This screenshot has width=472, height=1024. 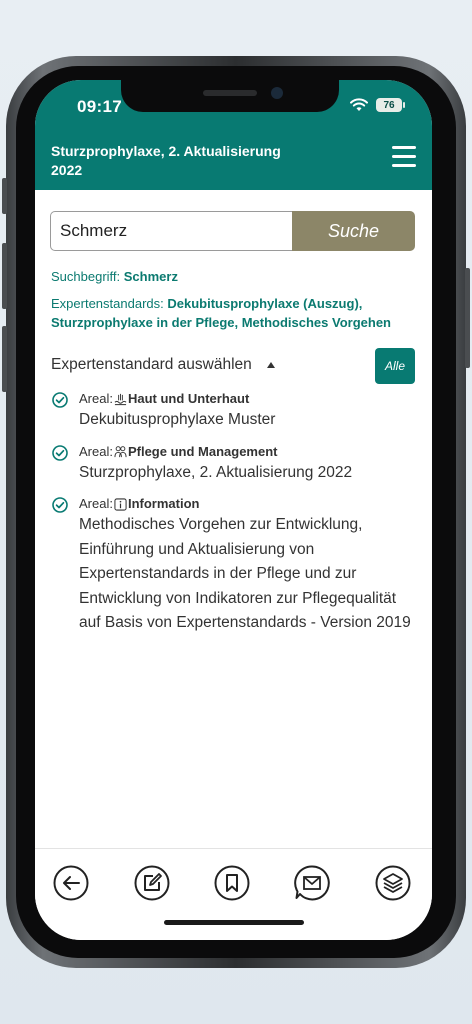 I want to click on volume-down-button, so click(x=4, y=359).